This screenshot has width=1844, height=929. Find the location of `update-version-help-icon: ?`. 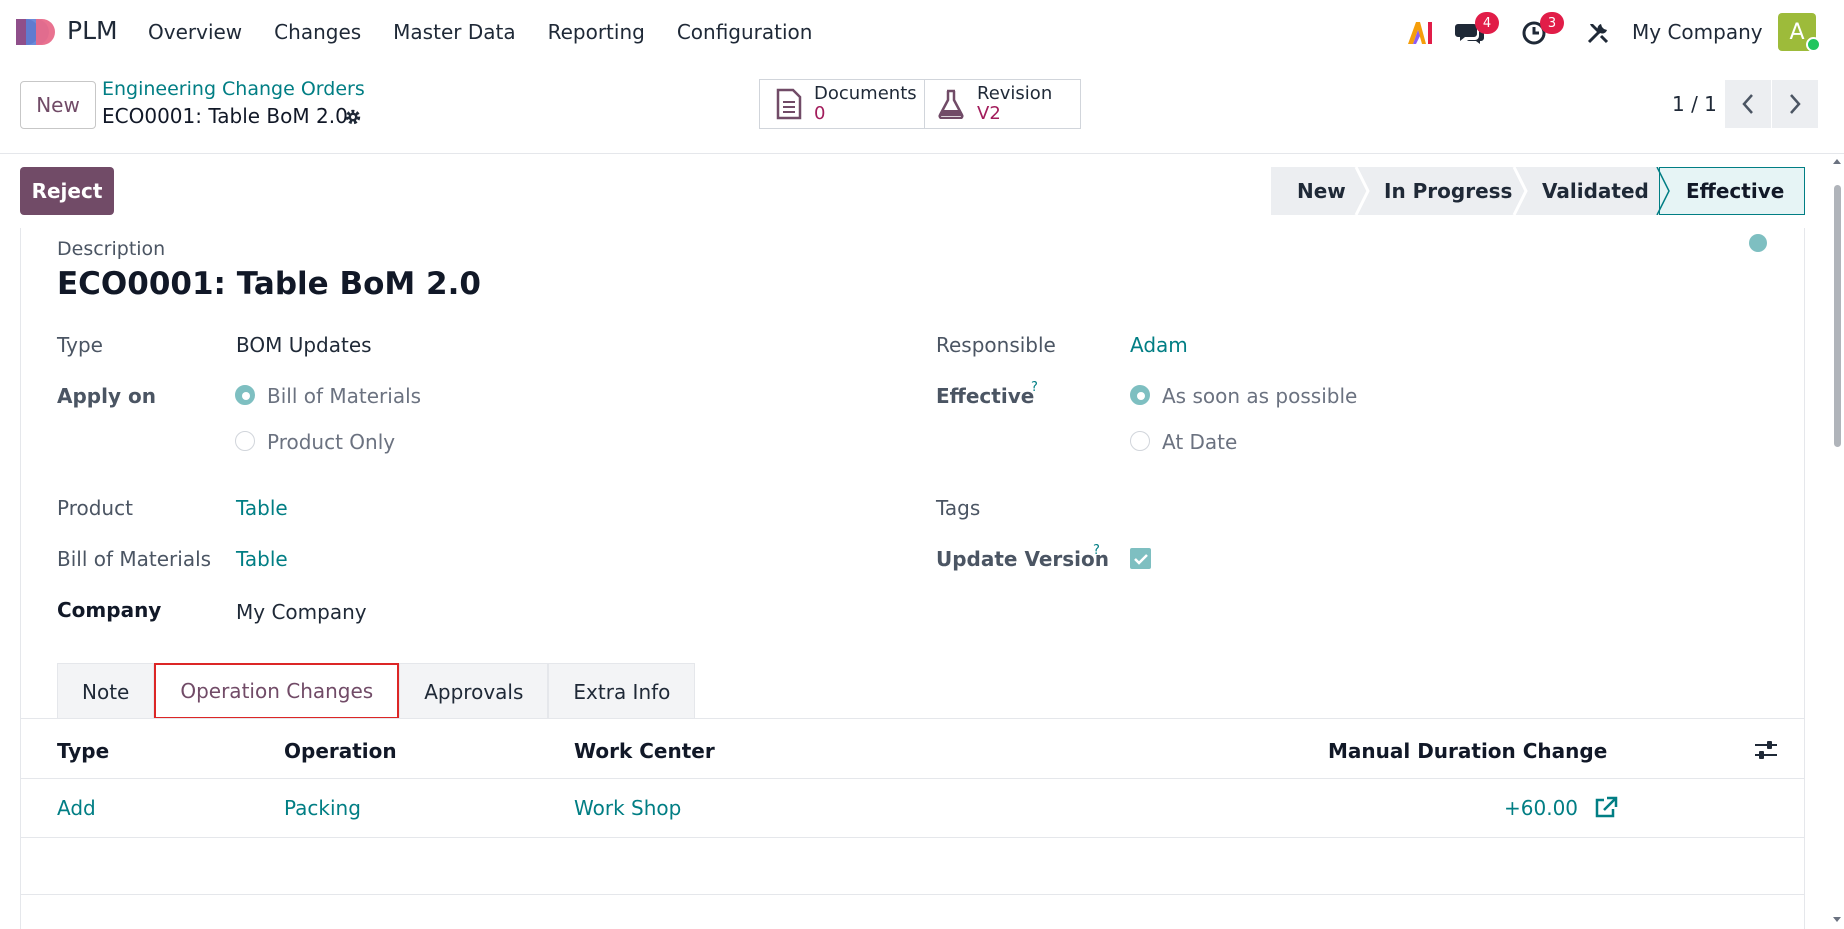

update-version-help-icon: ? is located at coordinates (1096, 550).